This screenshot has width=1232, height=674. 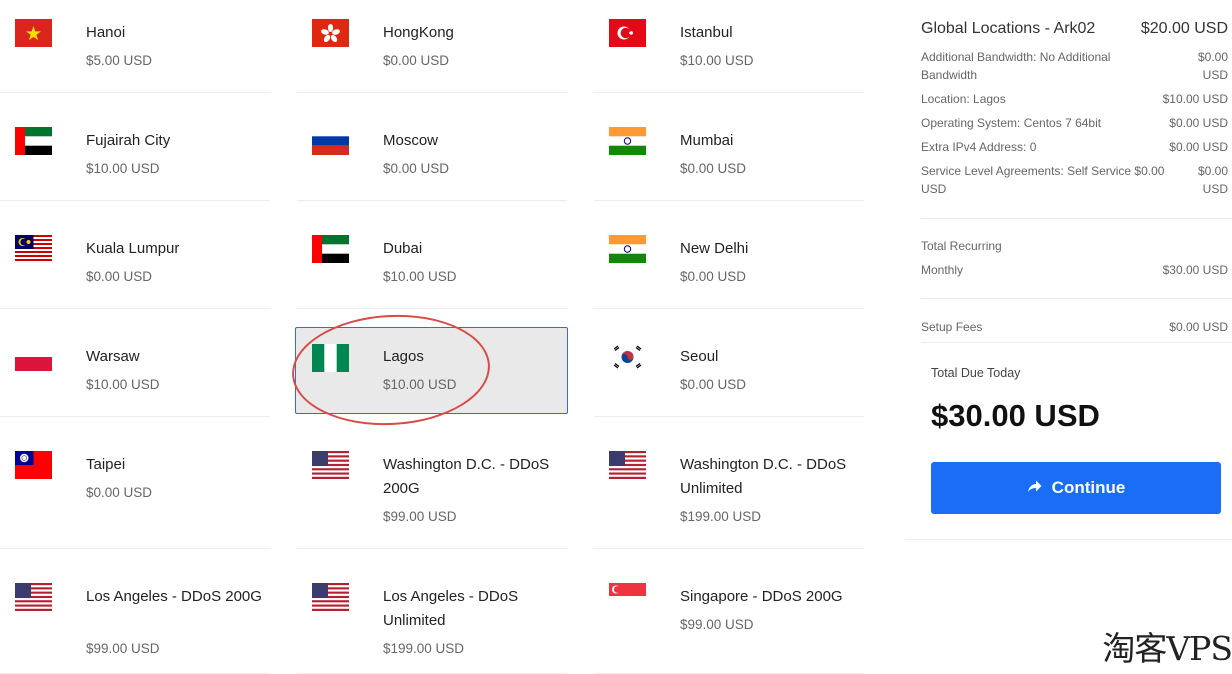 I want to click on location-name: Moscow, so click(x=411, y=140).